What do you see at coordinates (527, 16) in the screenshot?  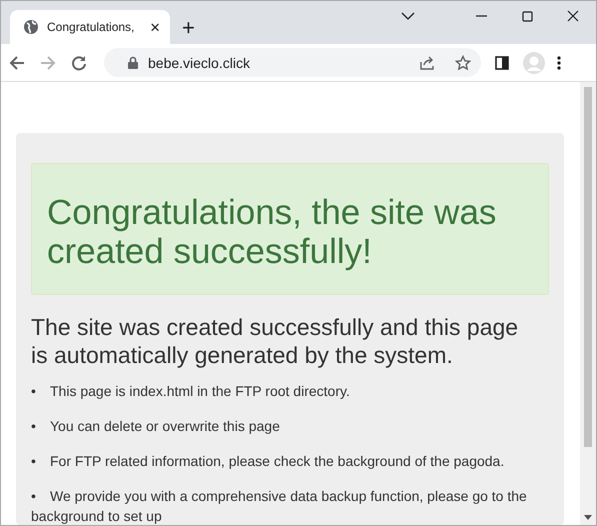 I see `maximize-icon` at bounding box center [527, 16].